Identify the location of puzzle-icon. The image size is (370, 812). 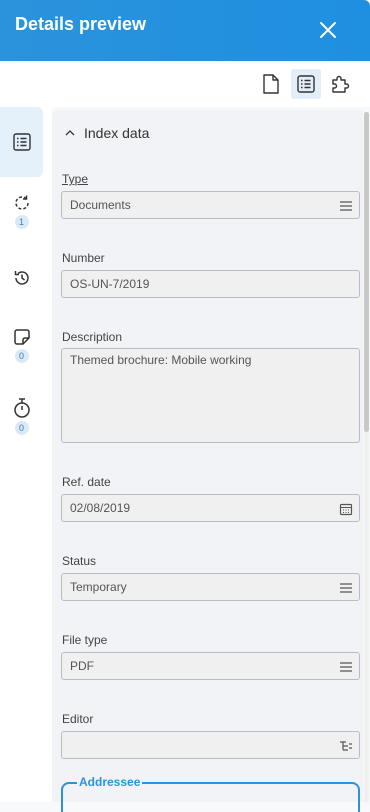
(341, 84).